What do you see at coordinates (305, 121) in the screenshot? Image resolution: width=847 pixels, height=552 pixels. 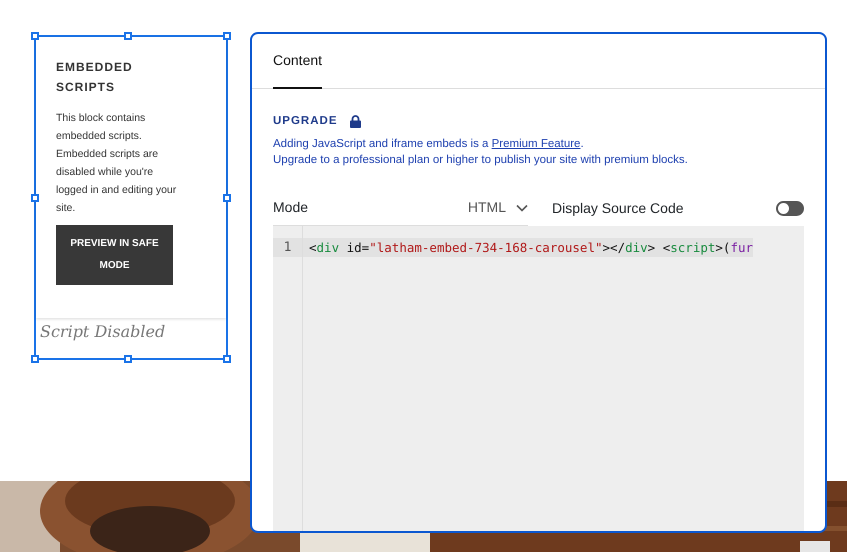 I see `upgrade-label: UPGRADE` at bounding box center [305, 121].